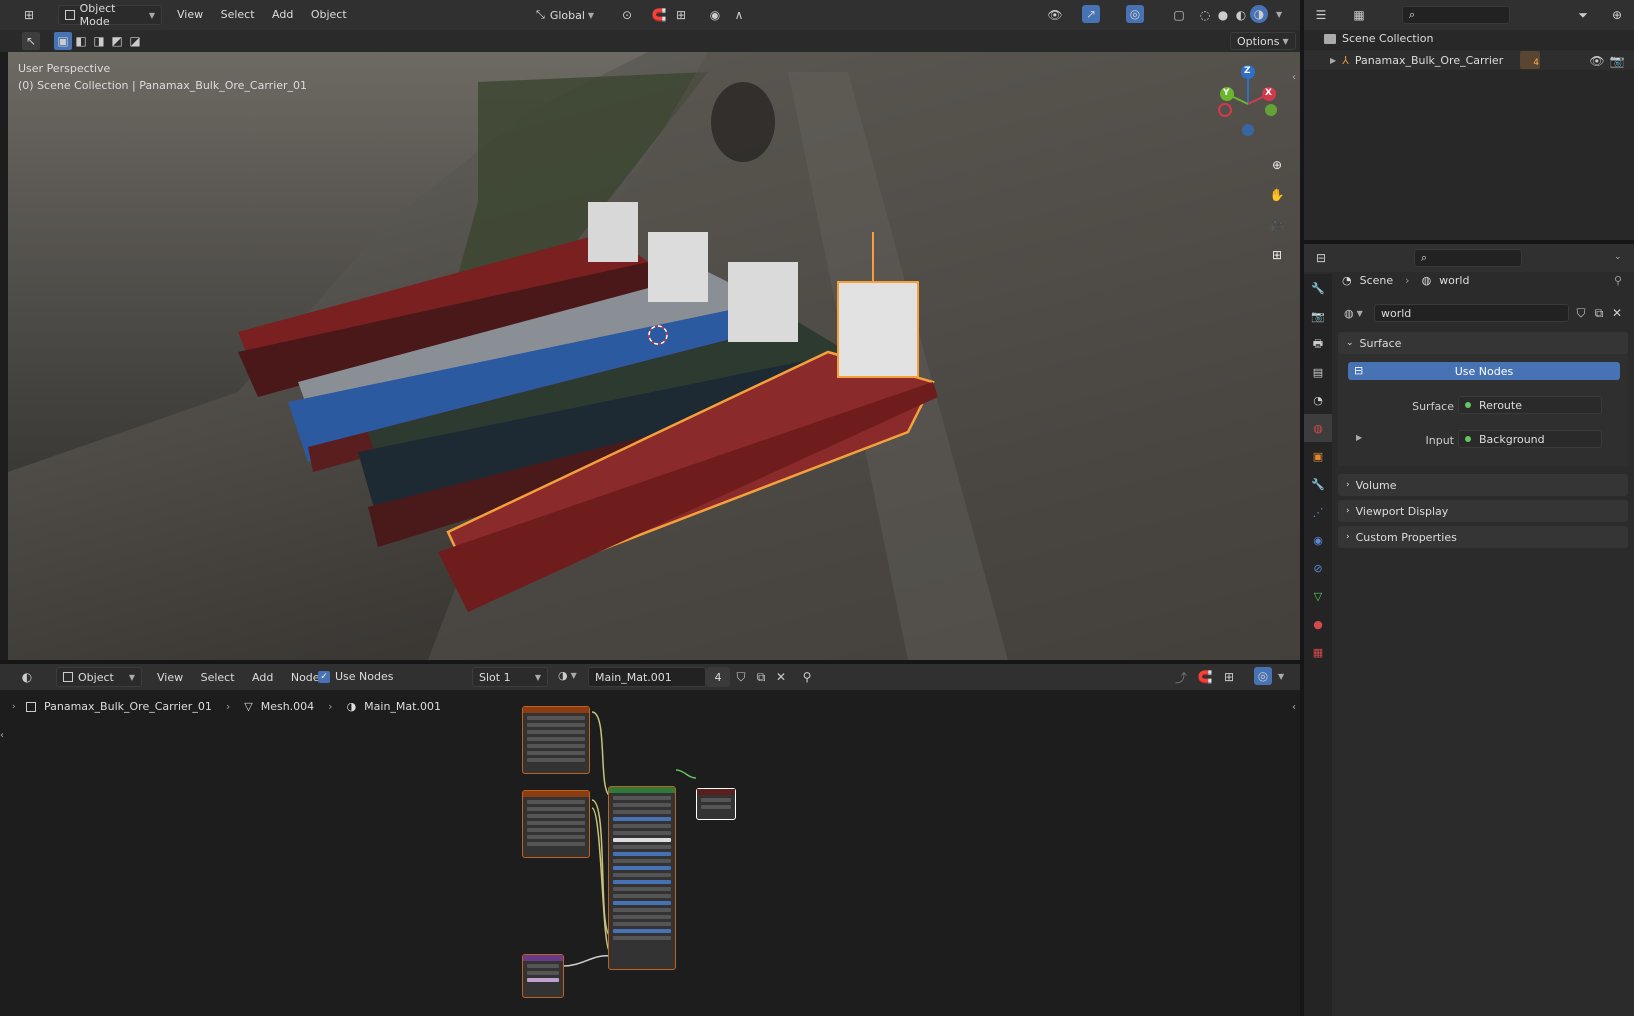  I want to click on shading-options-icon: ▼, so click(1279, 14).